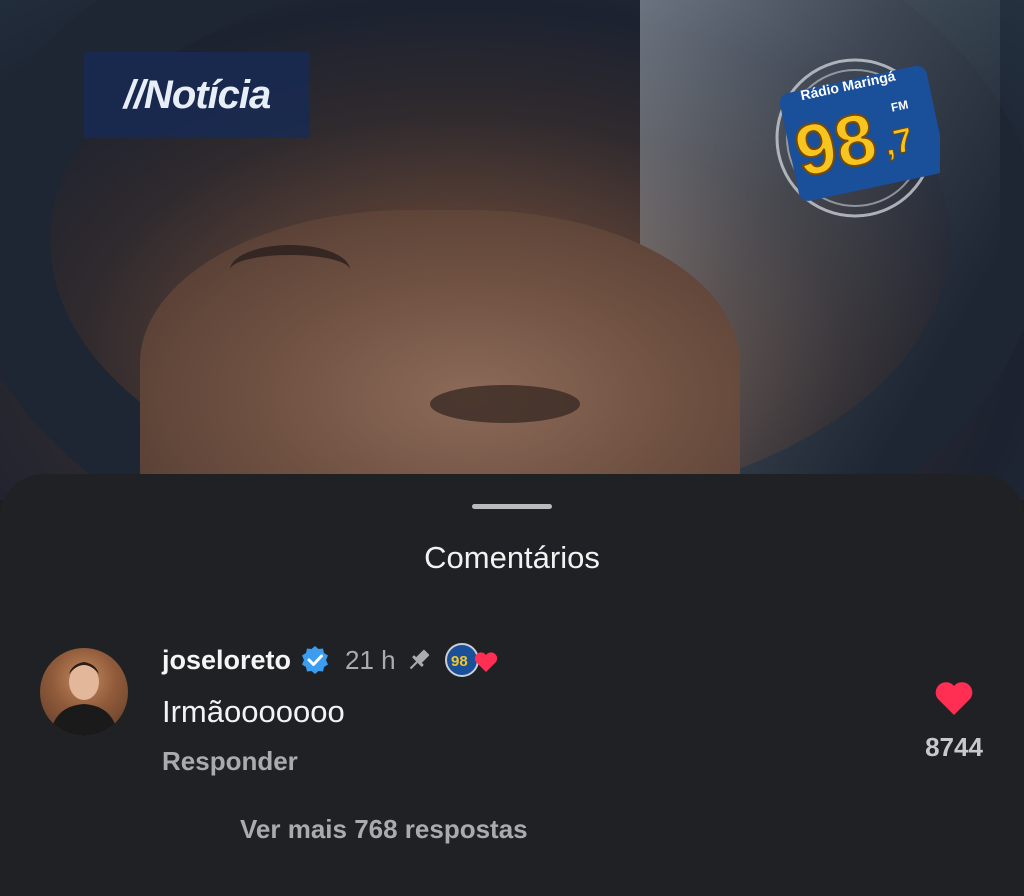 Image resolution: width=1024 pixels, height=896 pixels. What do you see at coordinates (505, 404) in the screenshot?
I see `eye` at bounding box center [505, 404].